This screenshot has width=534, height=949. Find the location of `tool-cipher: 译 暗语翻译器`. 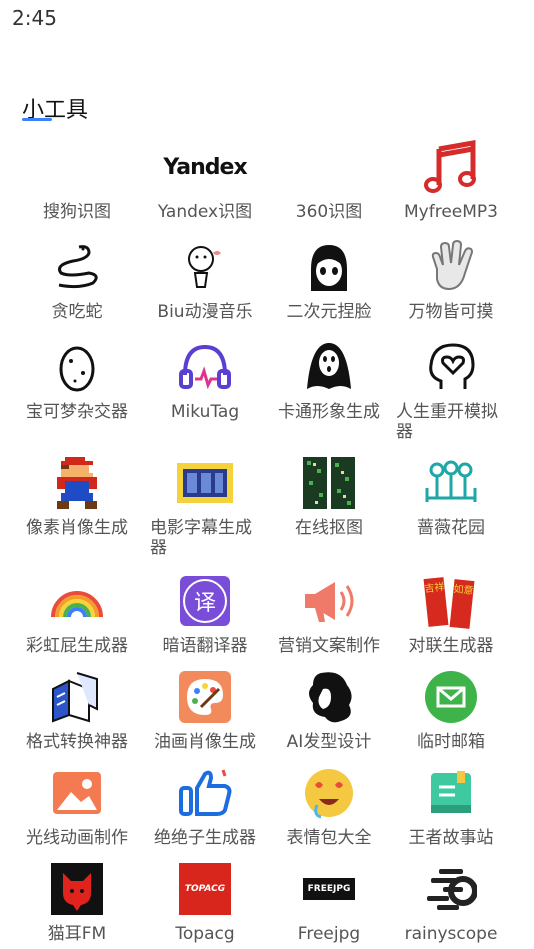

tool-cipher: 译 暗语翻译器 is located at coordinates (205, 614).